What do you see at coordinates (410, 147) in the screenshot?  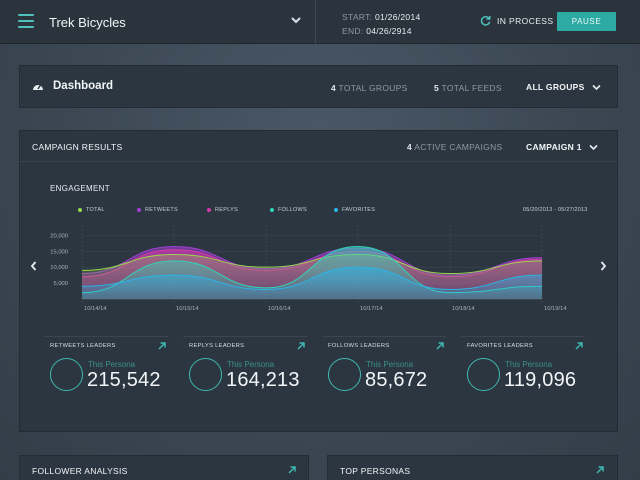 I see `active-campaigns-count: 4` at bounding box center [410, 147].